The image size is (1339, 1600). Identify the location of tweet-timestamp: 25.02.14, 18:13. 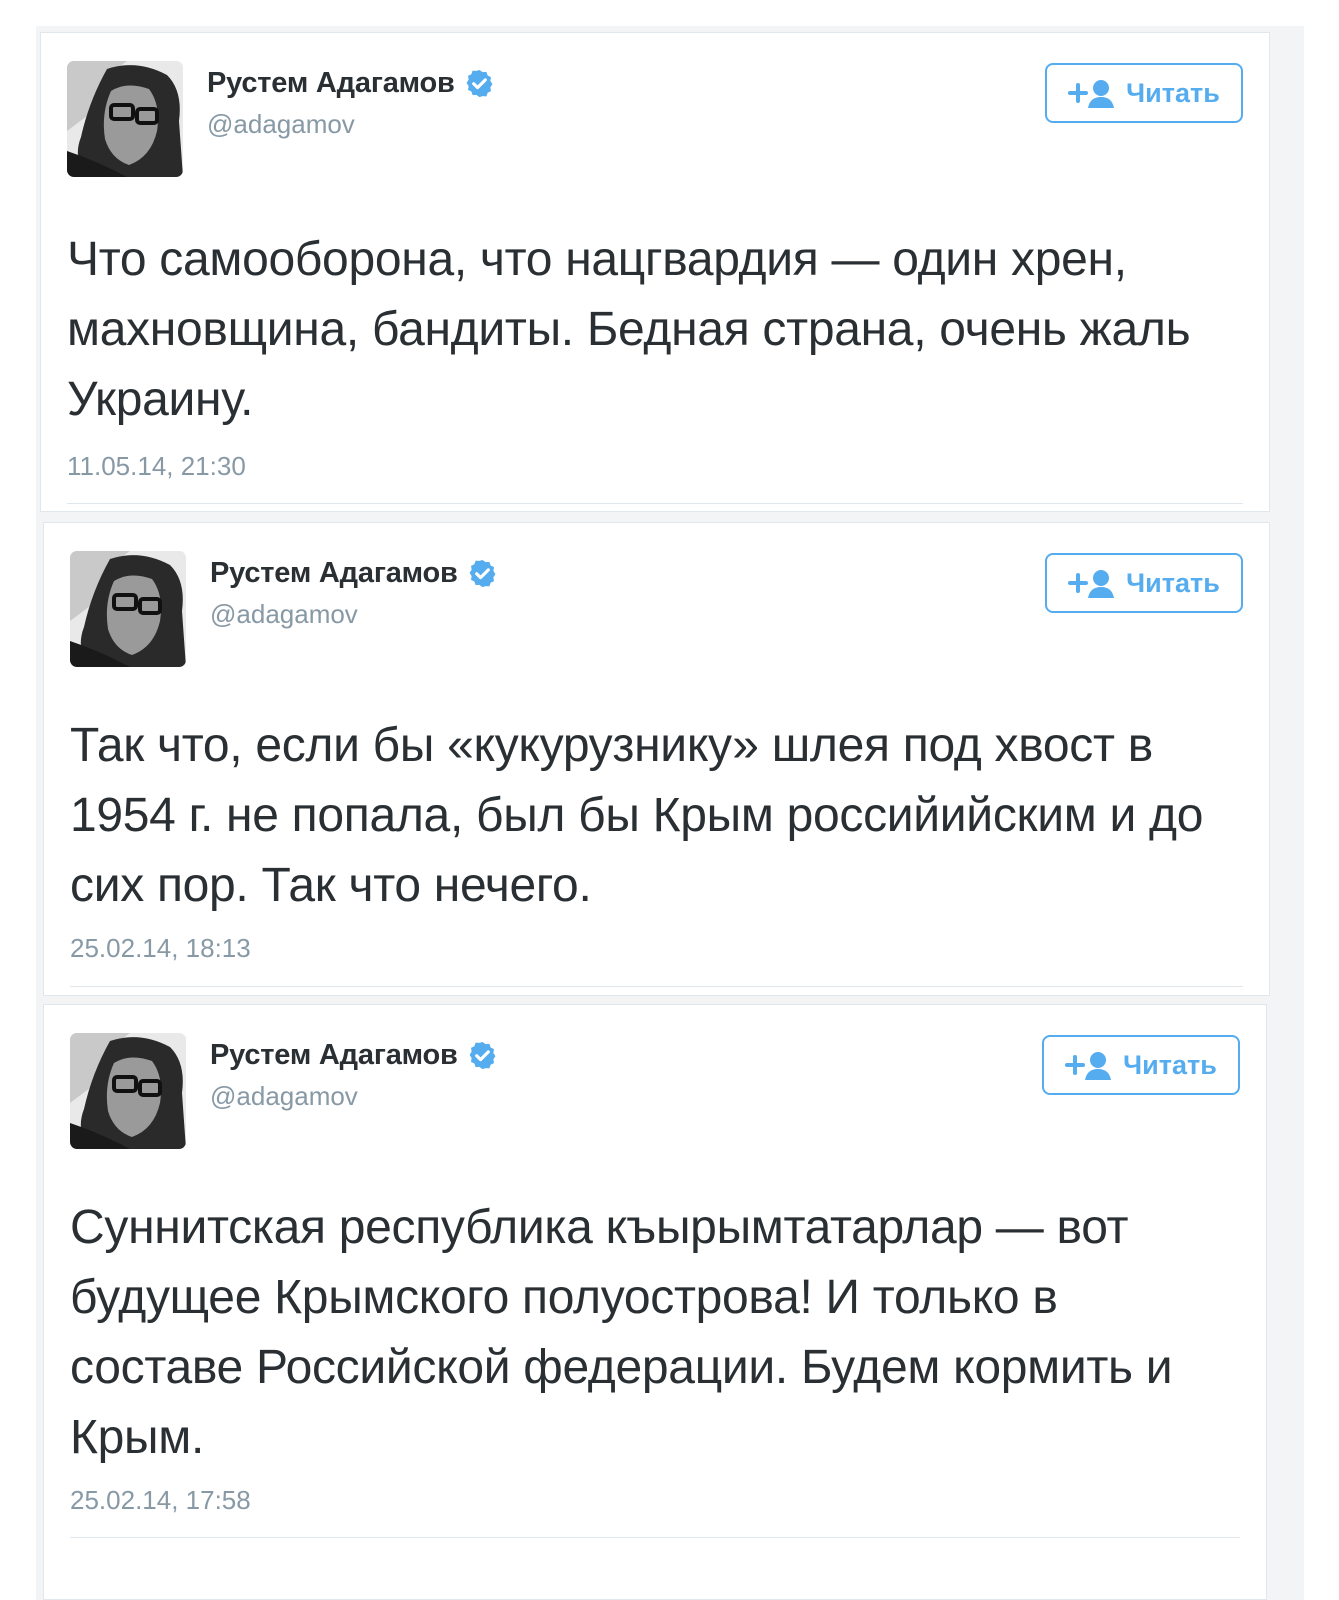
(160, 948).